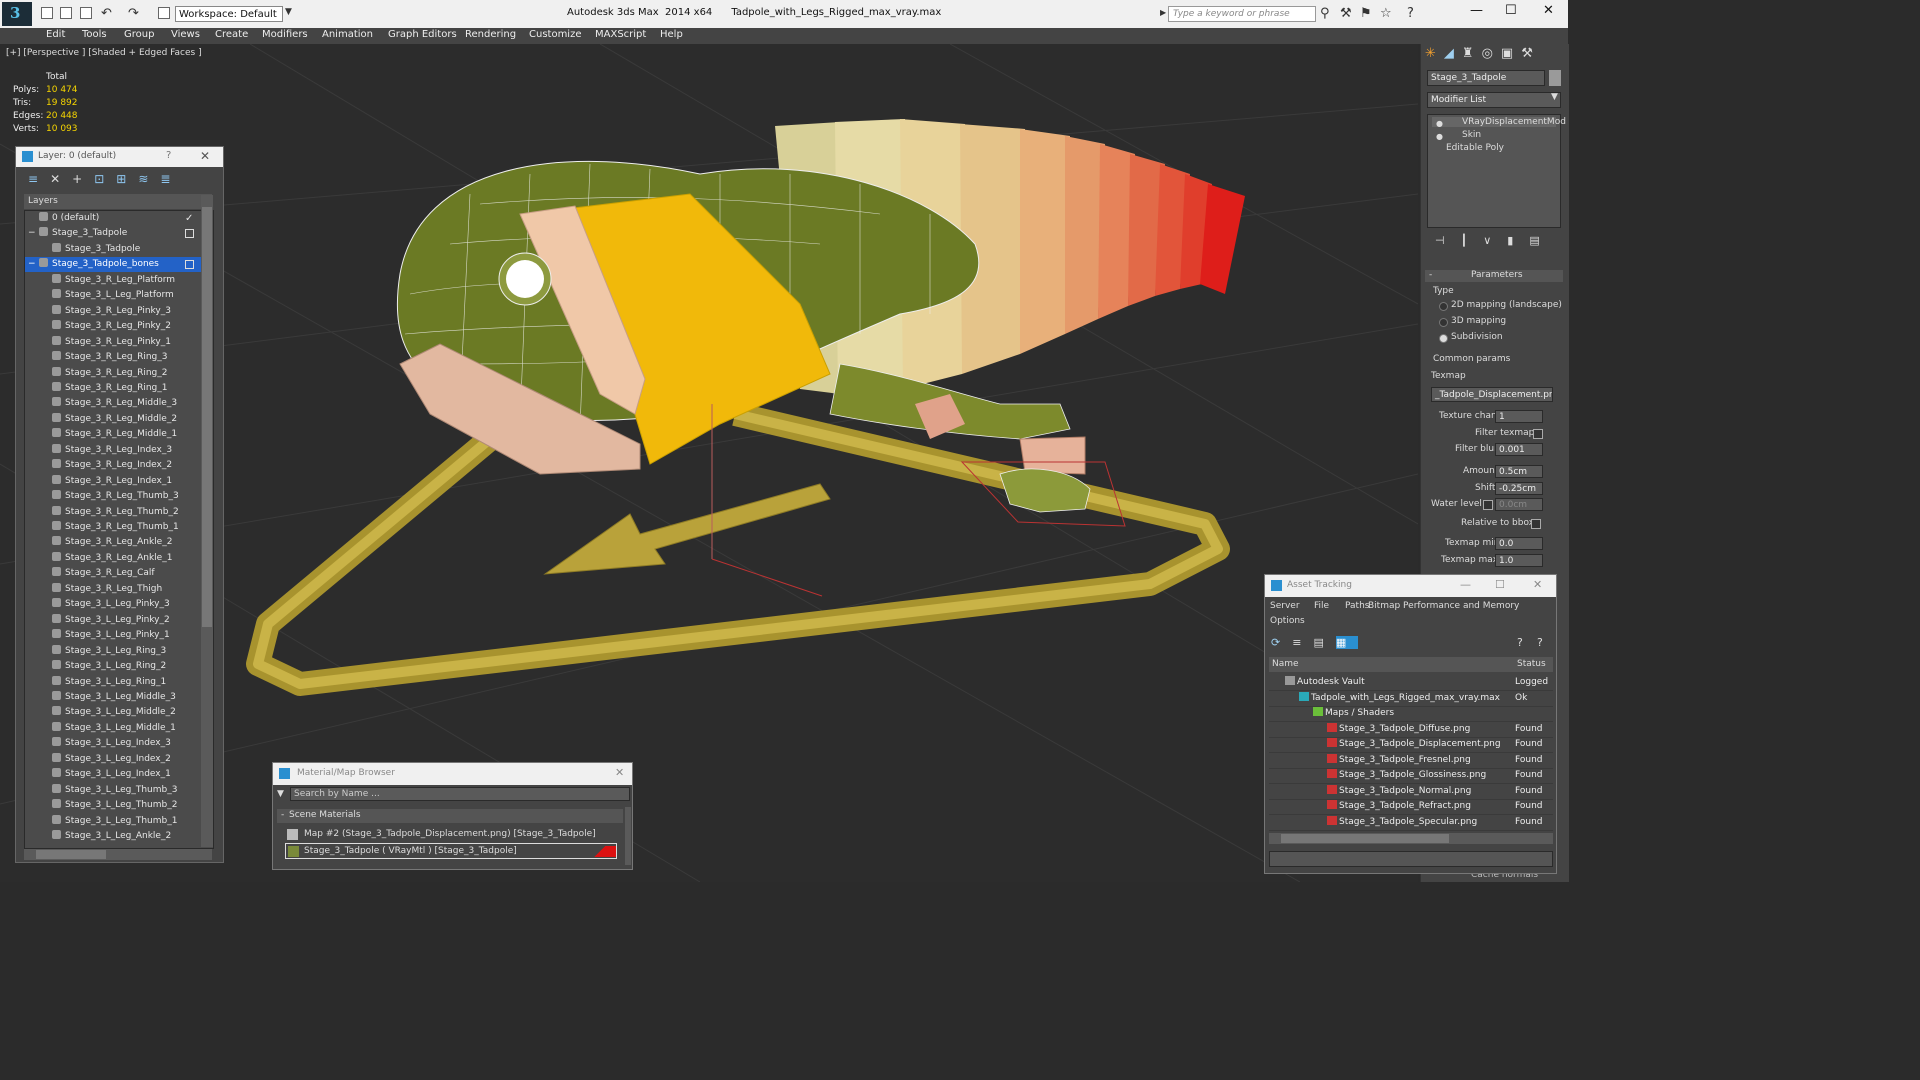  What do you see at coordinates (164, 13) in the screenshot?
I see `project-folder-icon` at bounding box center [164, 13].